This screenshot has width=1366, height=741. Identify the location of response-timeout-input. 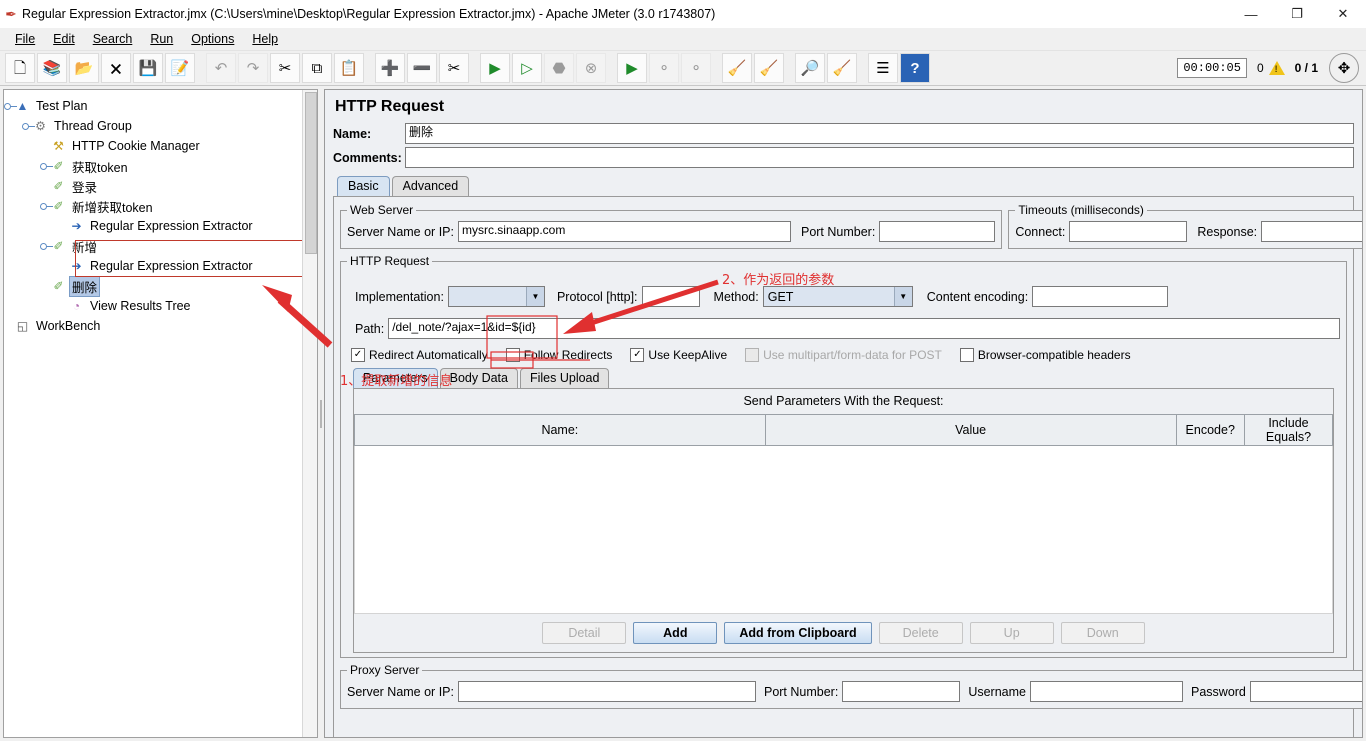
(1311, 231).